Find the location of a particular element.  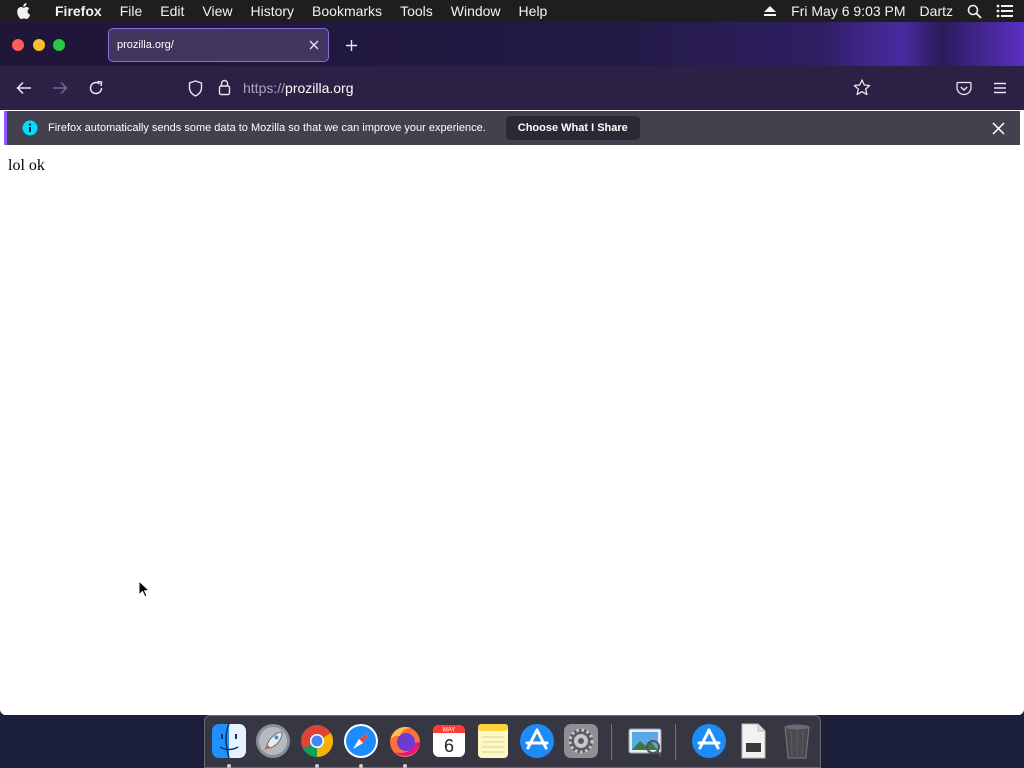

back-button is located at coordinates (24, 88).